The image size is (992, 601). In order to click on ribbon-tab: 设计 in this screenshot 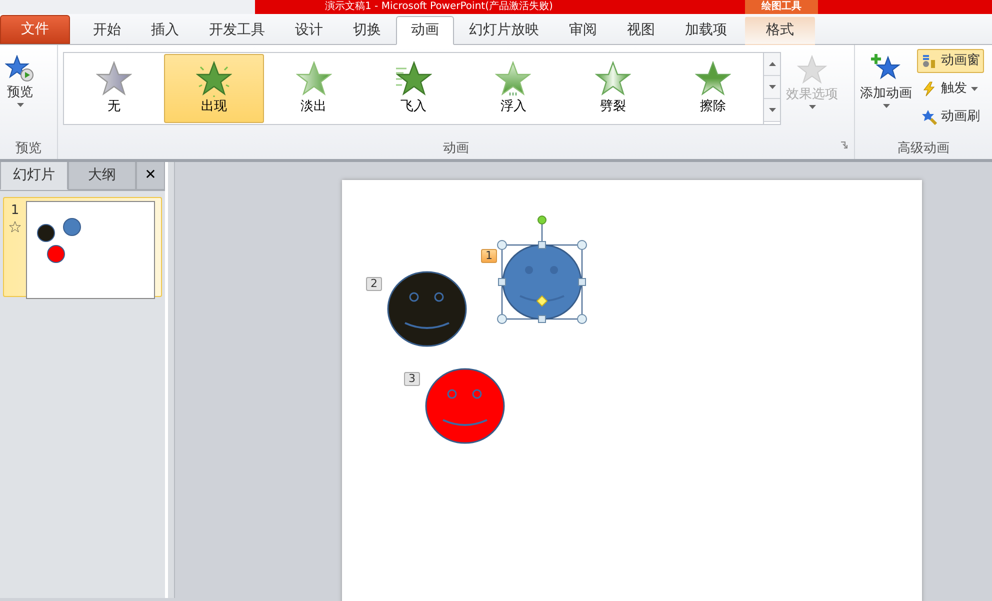, I will do `click(309, 30)`.